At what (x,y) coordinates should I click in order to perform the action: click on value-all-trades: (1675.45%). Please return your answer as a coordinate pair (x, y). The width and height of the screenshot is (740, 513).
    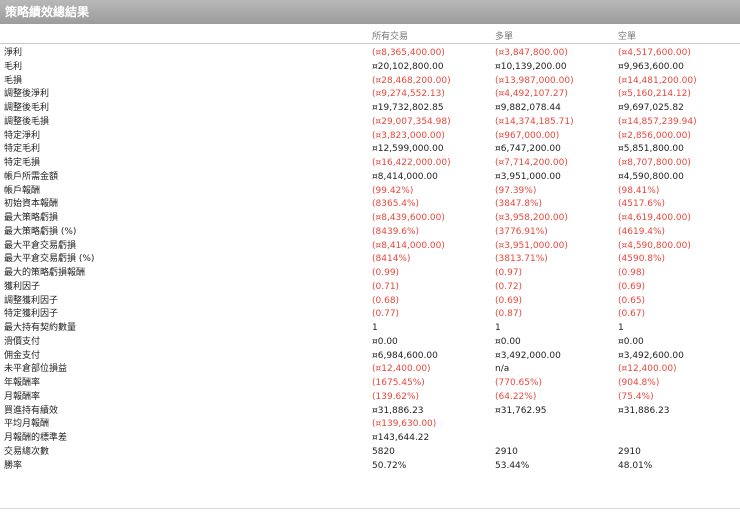
    Looking at the image, I should click on (398, 383).